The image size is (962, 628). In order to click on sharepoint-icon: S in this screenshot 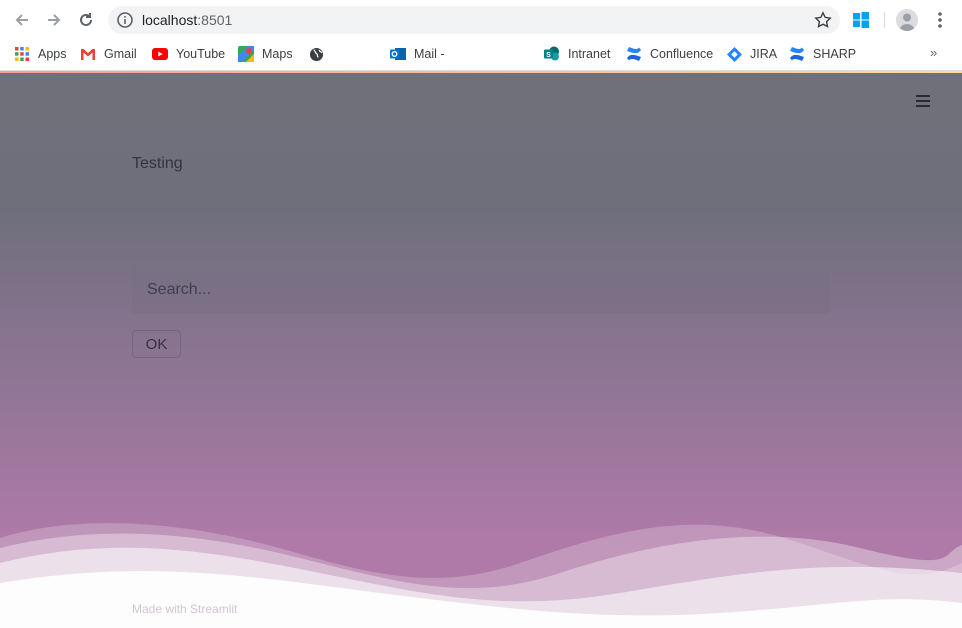, I will do `click(552, 54)`.